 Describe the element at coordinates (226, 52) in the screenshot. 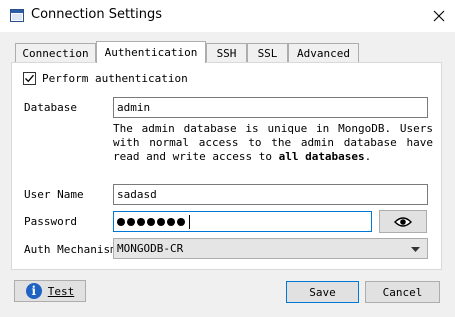

I see `tab-ssh: SSH` at that location.